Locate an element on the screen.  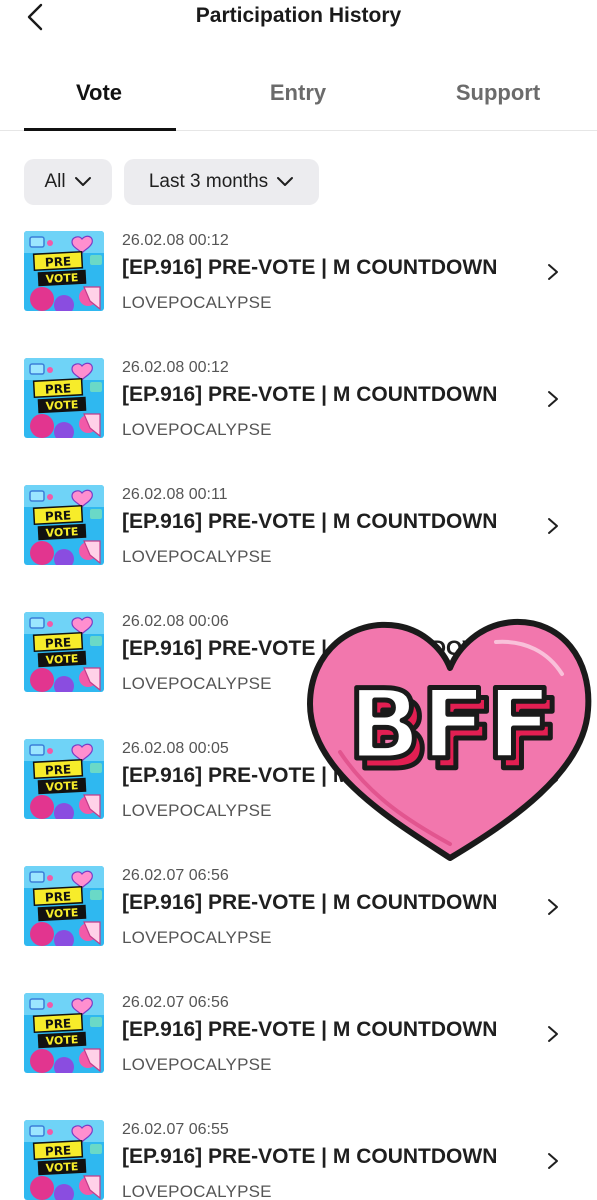
tab-vote: Vote is located at coordinates (99, 93).